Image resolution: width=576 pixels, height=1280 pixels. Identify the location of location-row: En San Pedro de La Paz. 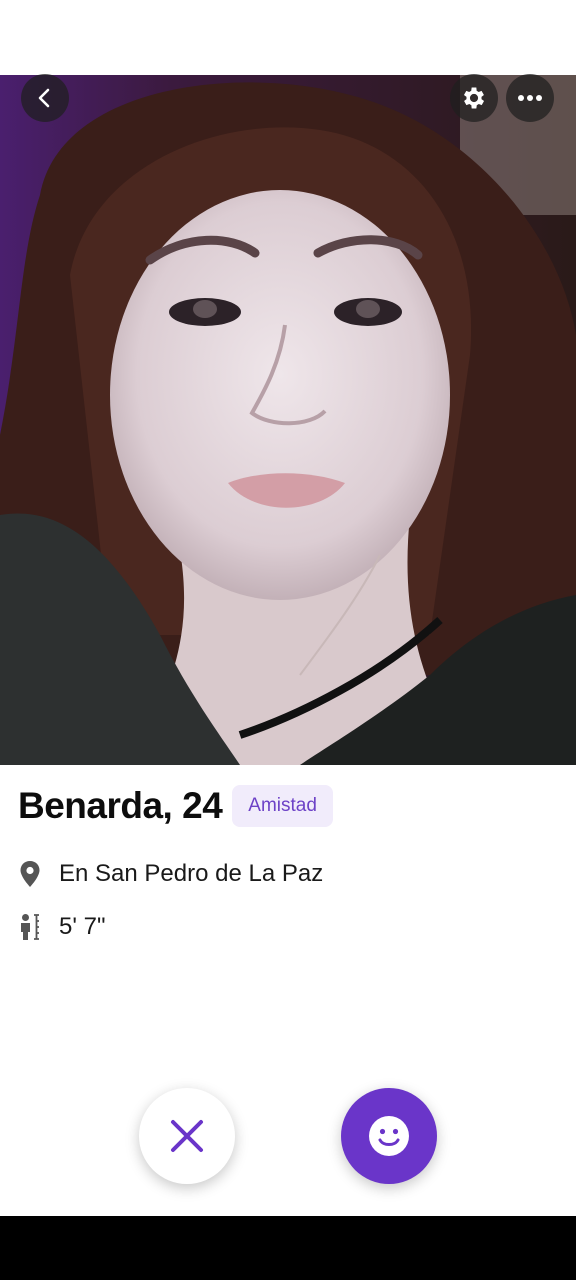
(170, 874).